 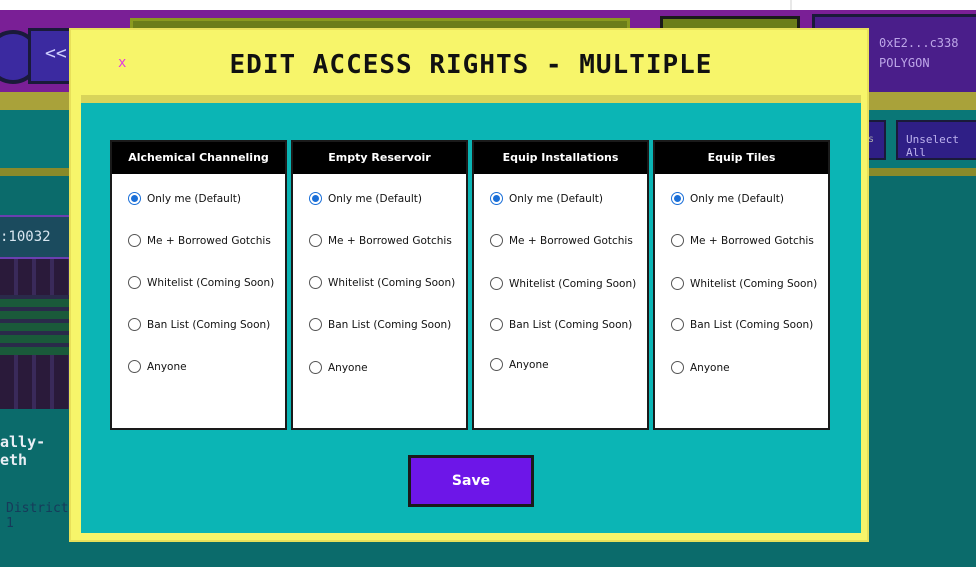 I want to click on top-strip, so click(x=488, y=5).